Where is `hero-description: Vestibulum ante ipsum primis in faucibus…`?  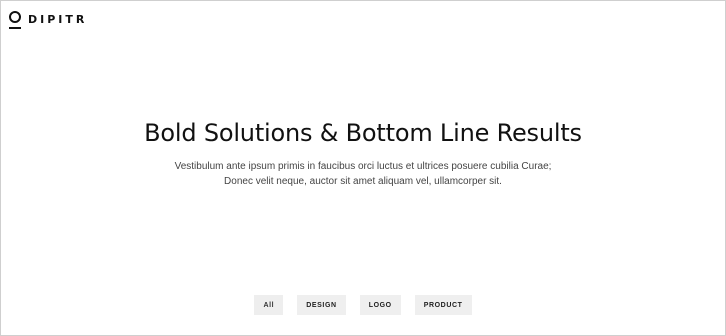
hero-description: Vestibulum ante ipsum primis in faucibus… is located at coordinates (363, 174).